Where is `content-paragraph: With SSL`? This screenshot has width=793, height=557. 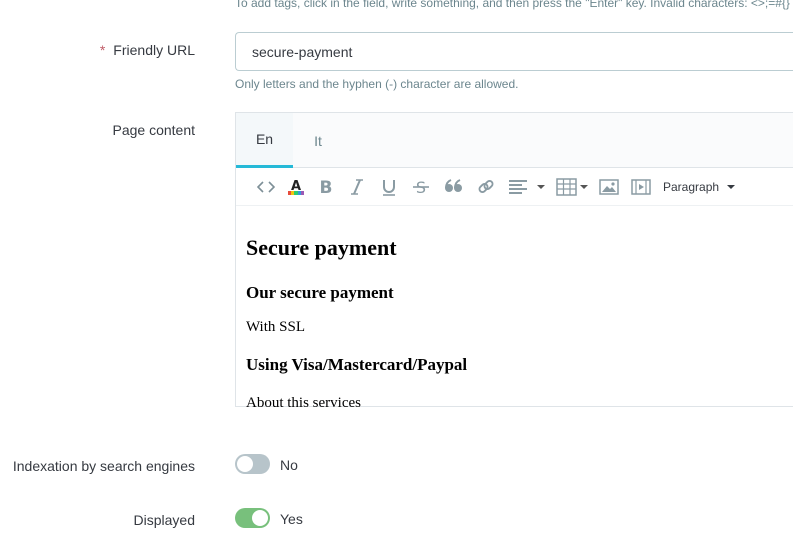
content-paragraph: With SSL is located at coordinates (275, 327).